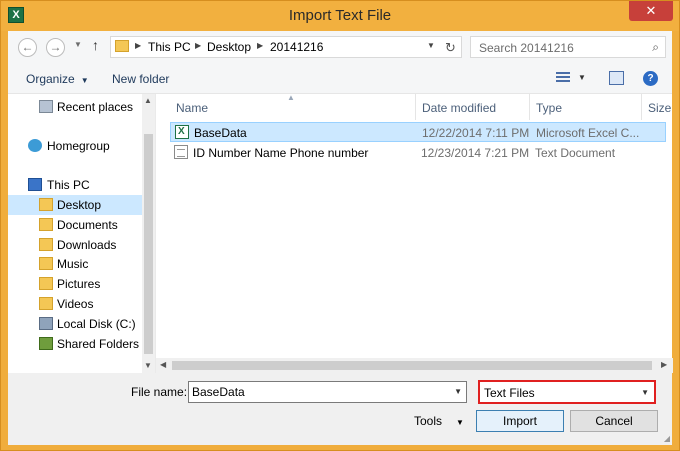 This screenshot has height=451, width=680. Describe the element at coordinates (192, 108) in the screenshot. I see `column-header-name: Name` at that location.